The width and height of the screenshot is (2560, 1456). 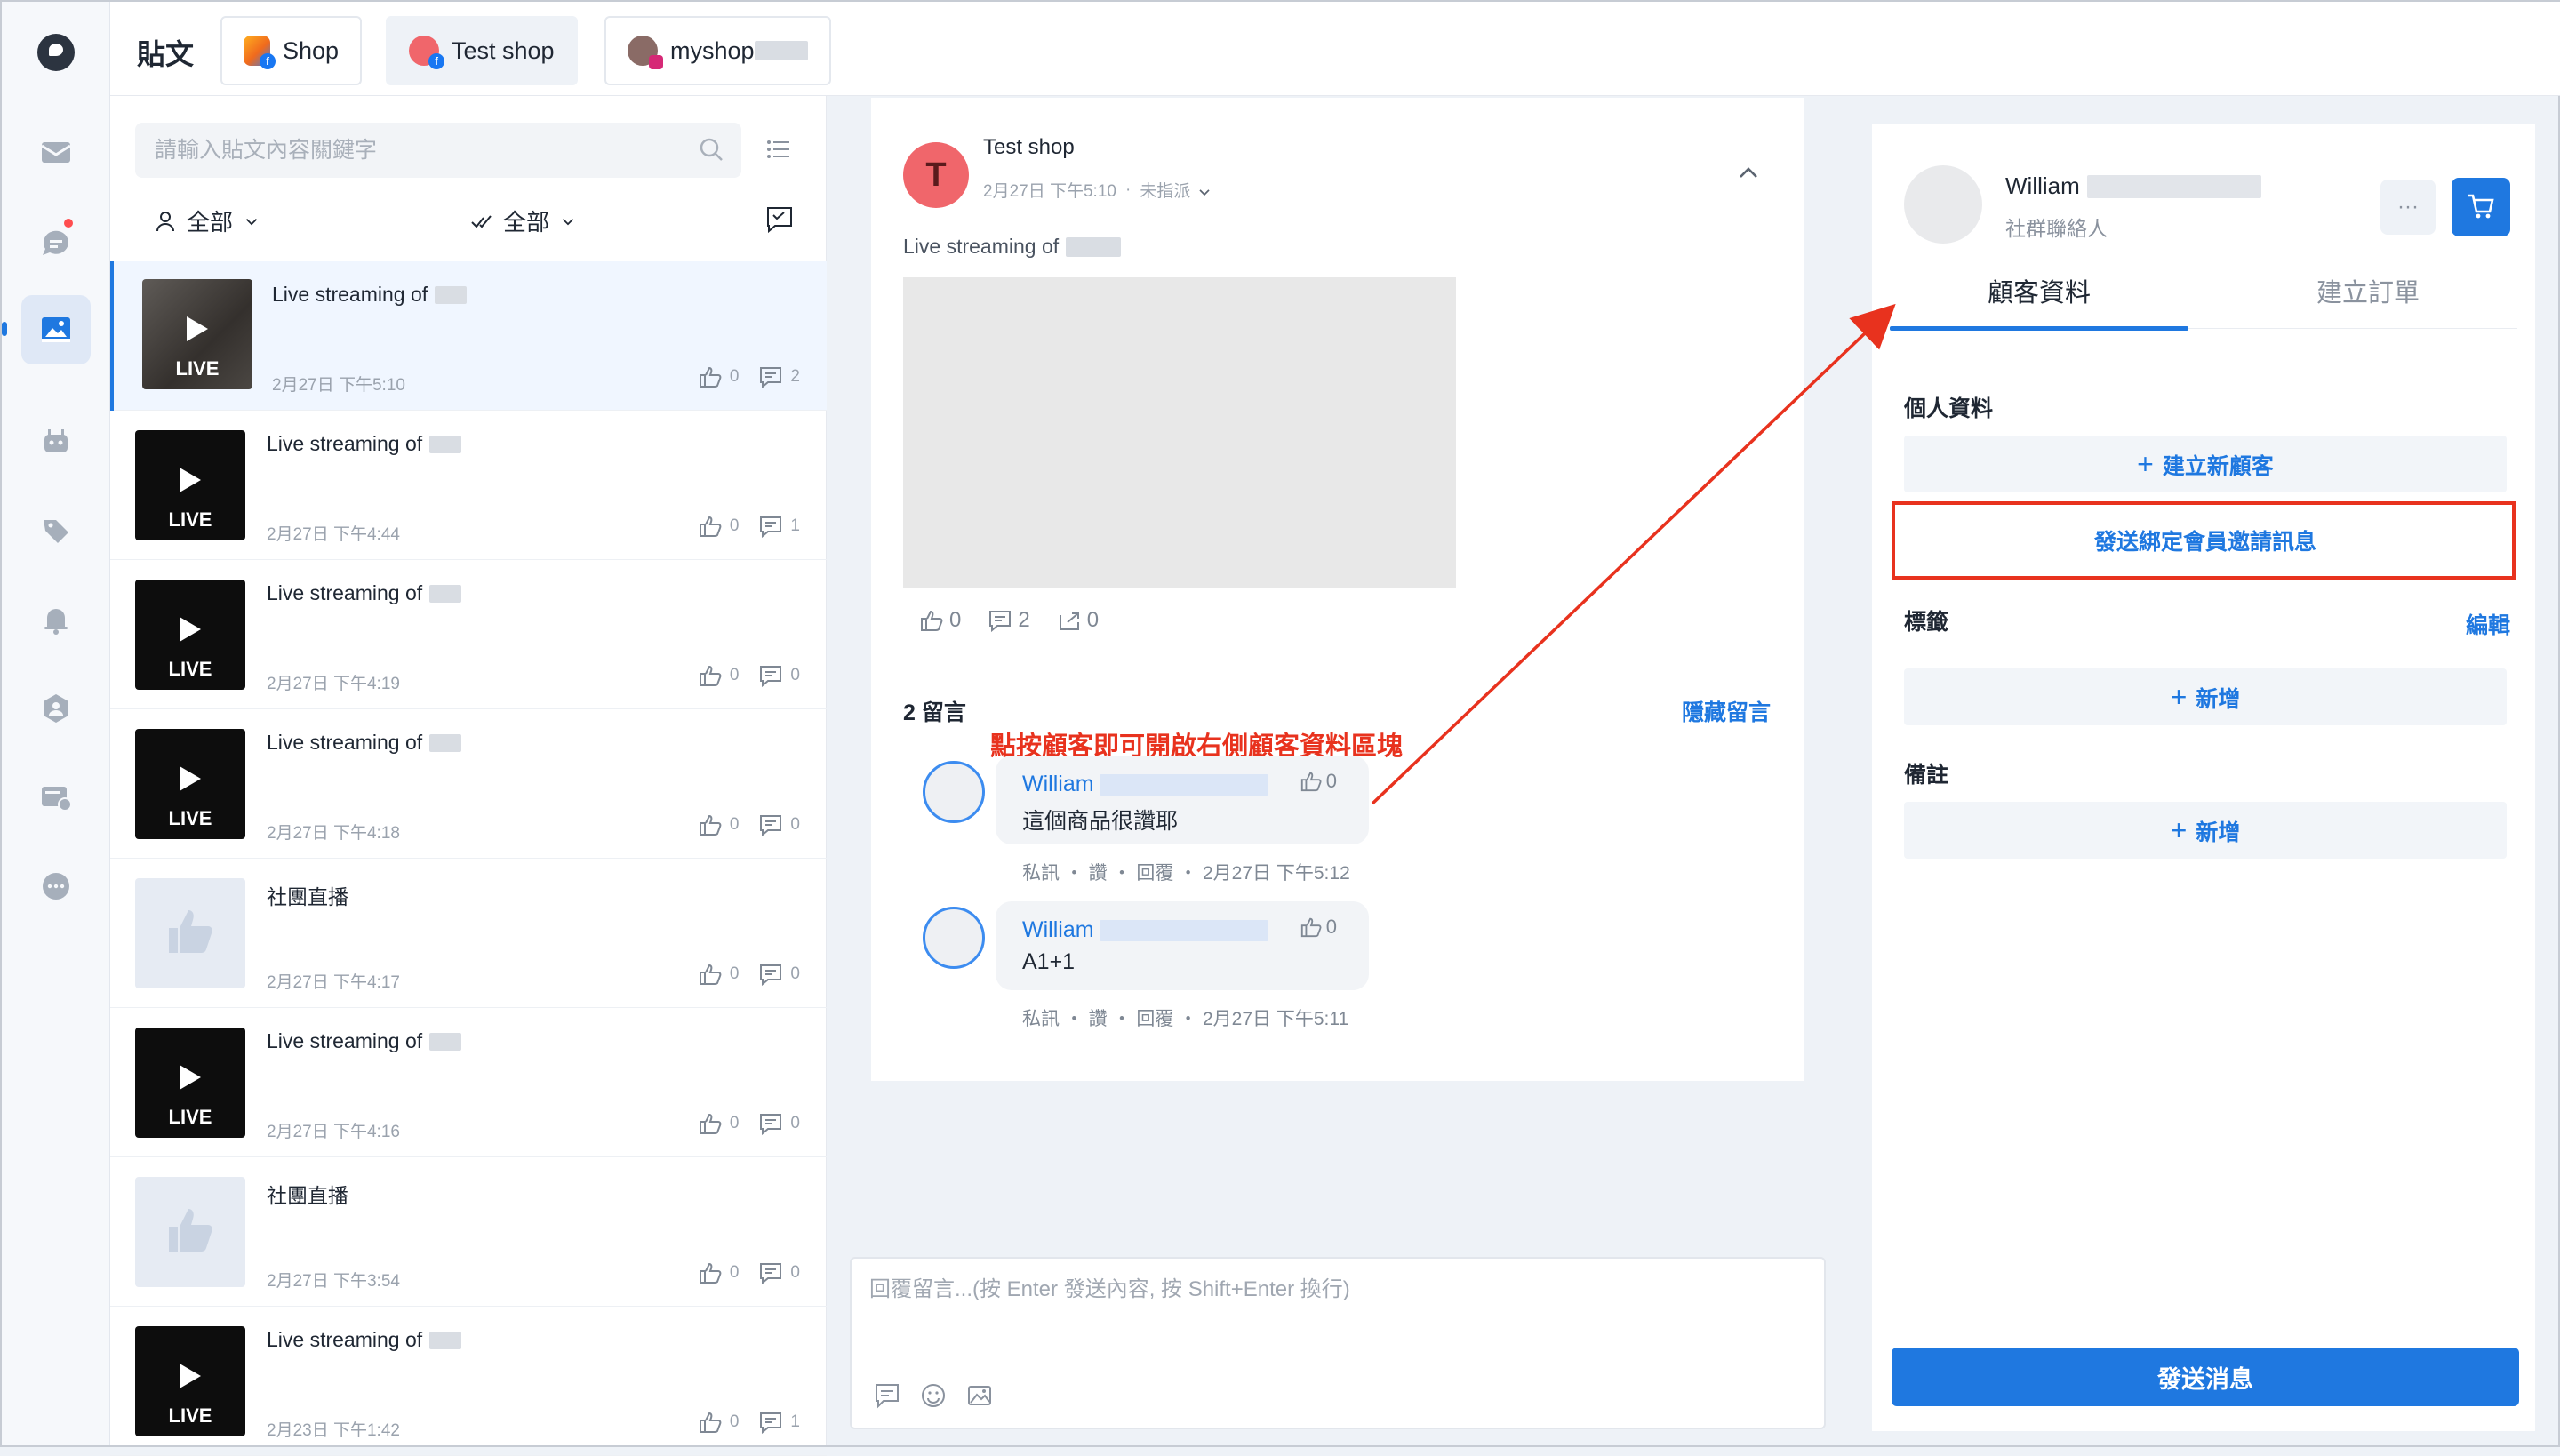 I want to click on notes-title: 備註, so click(x=1926, y=775).